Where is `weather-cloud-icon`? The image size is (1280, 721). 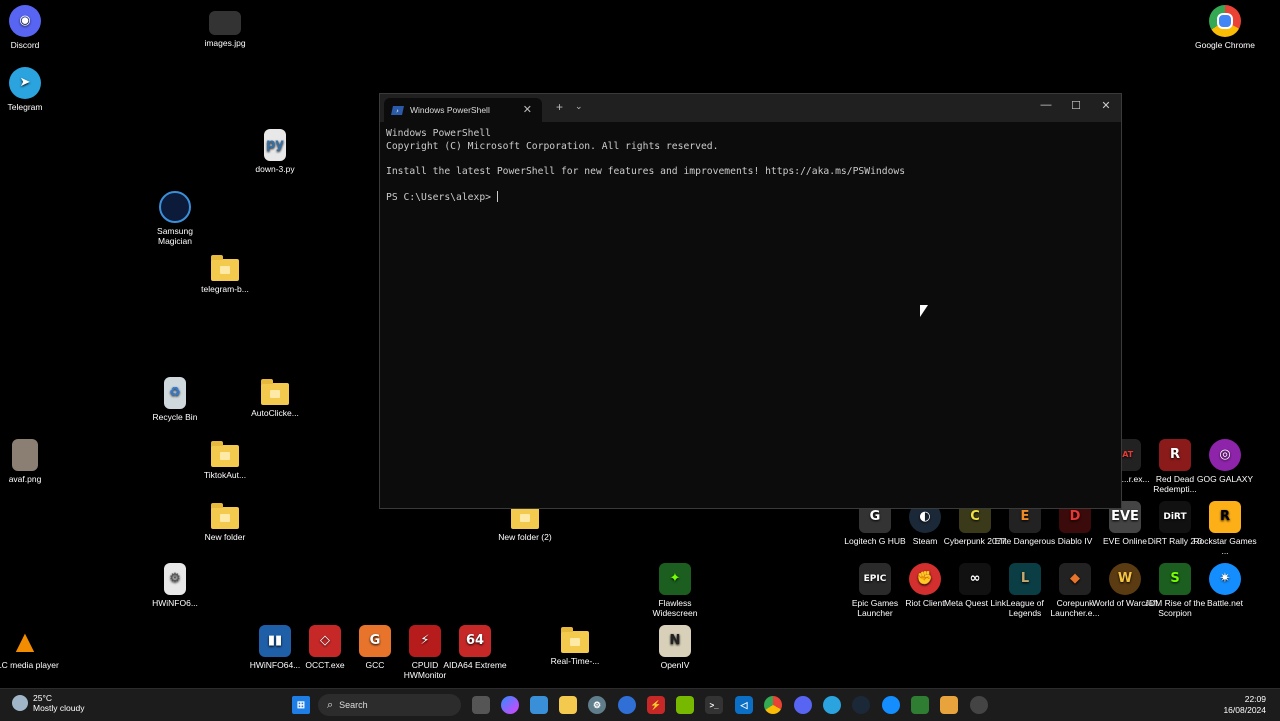
weather-cloud-icon is located at coordinates (20, 703).